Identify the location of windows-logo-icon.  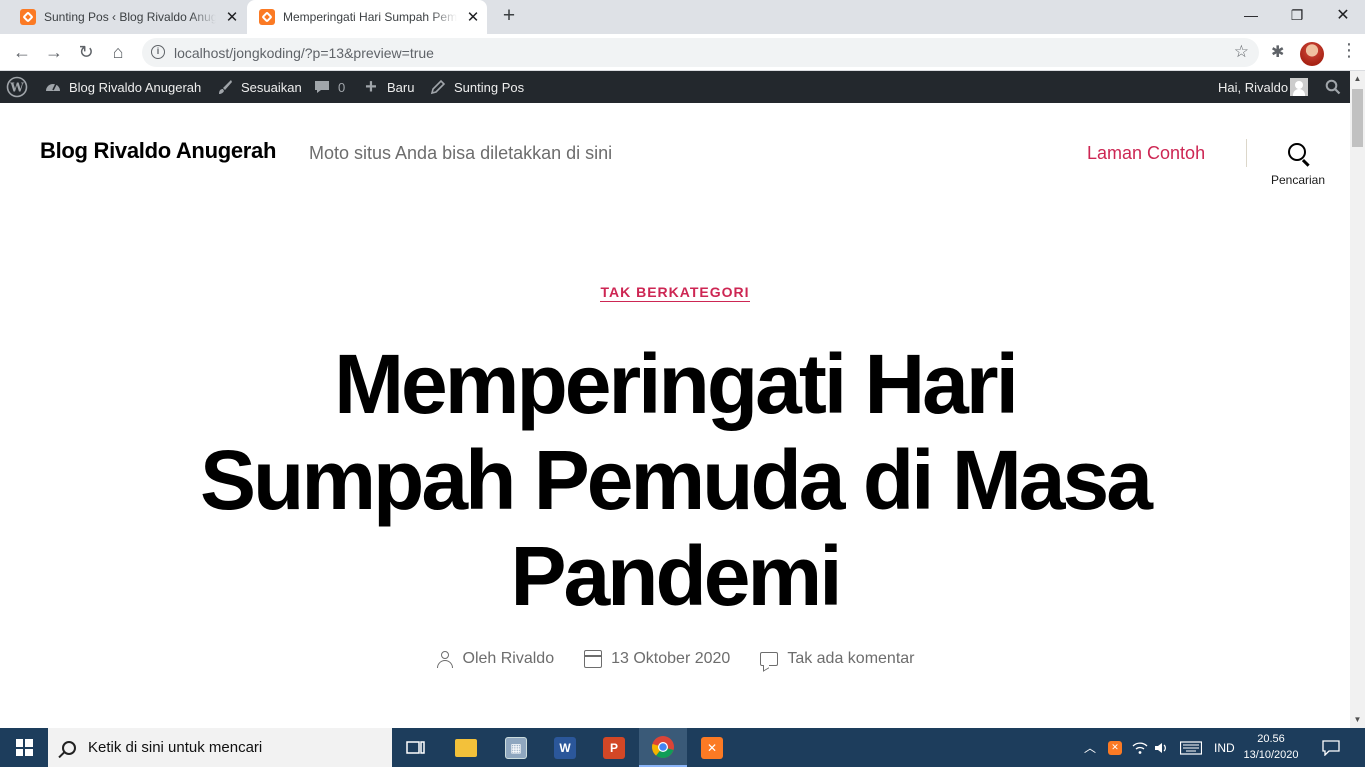
(24, 747).